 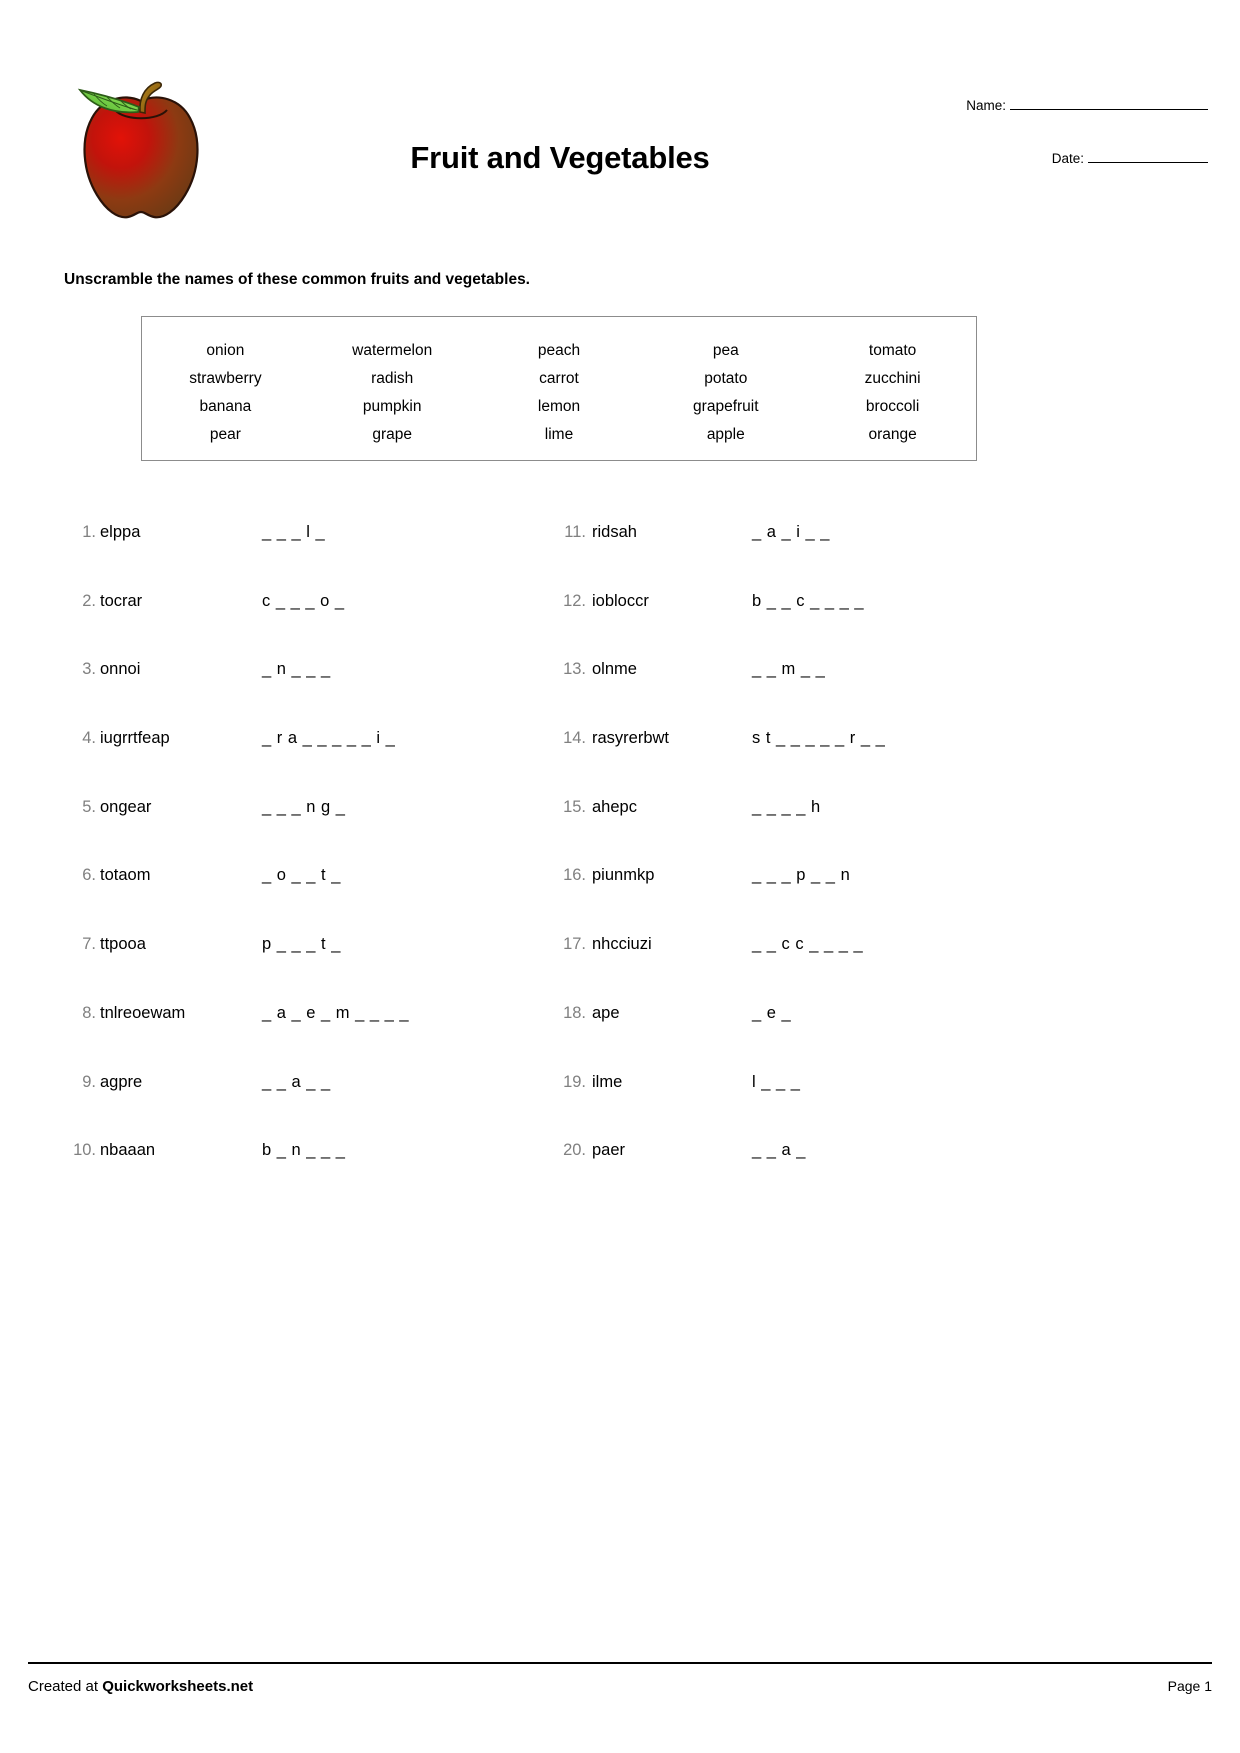 What do you see at coordinates (807, 944) in the screenshot?
I see `answer-blanks: _ _ c c _ _ _ _` at bounding box center [807, 944].